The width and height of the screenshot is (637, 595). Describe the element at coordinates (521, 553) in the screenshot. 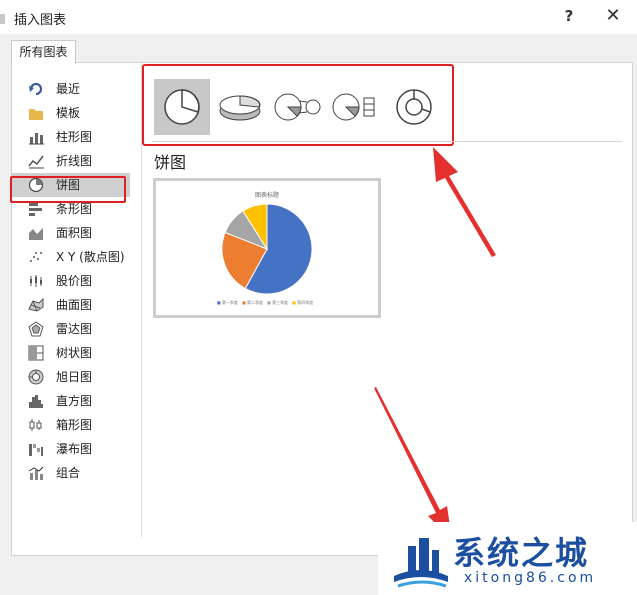

I see `watermark-text: 系统之城` at that location.